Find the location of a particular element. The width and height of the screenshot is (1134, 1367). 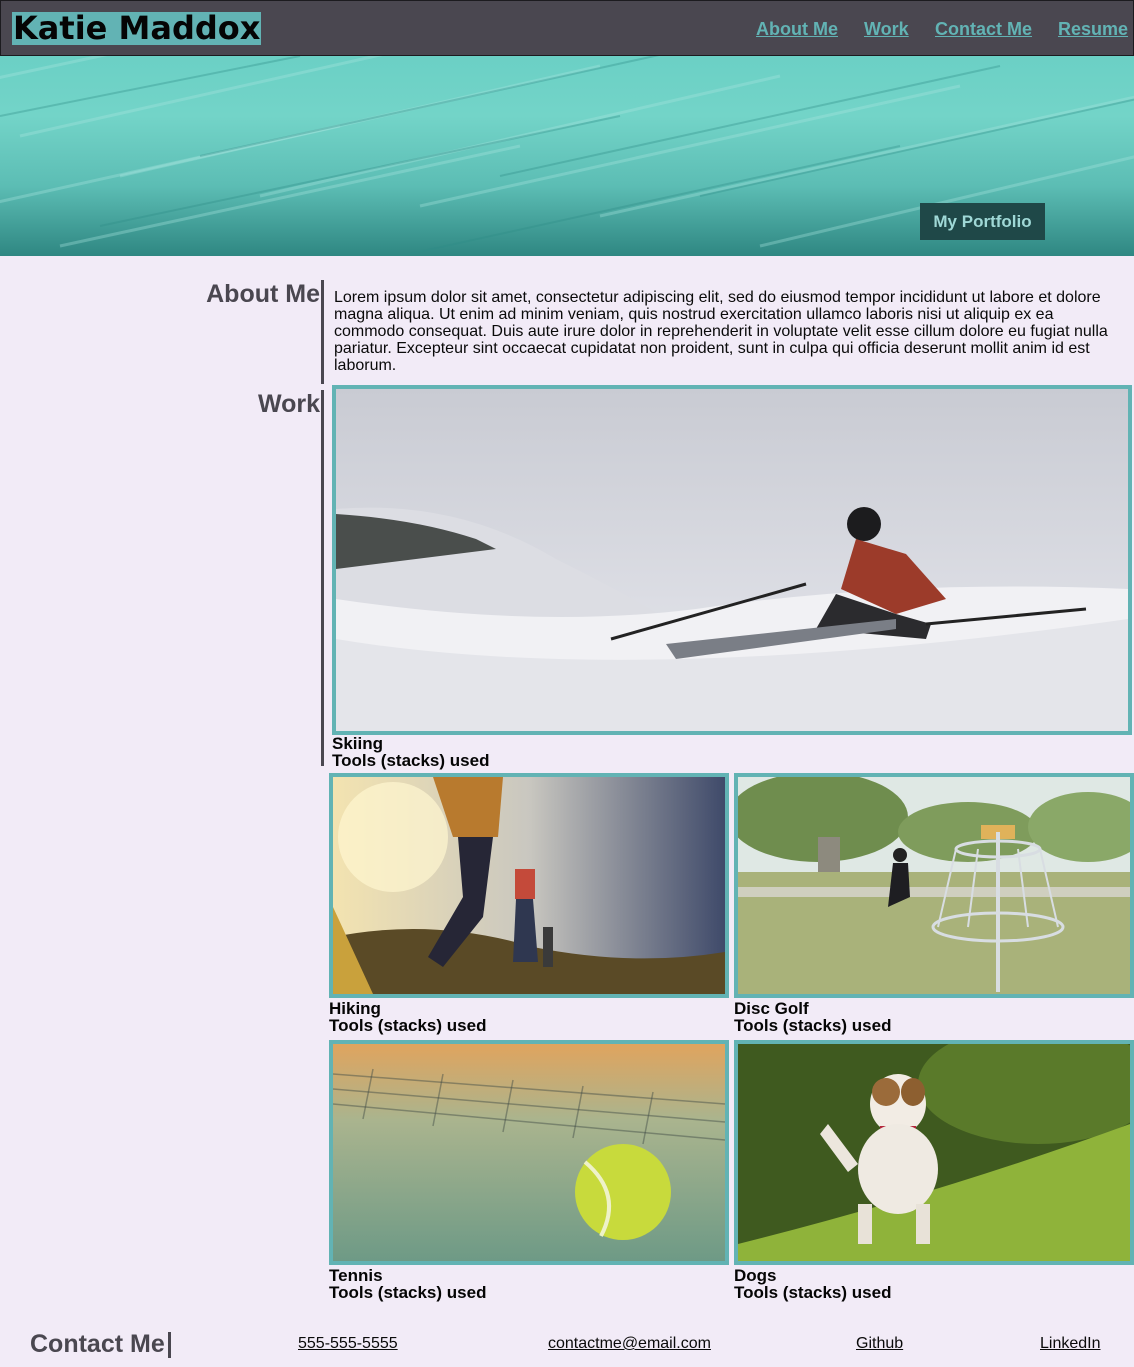

work-heading: Work is located at coordinates (288, 404).